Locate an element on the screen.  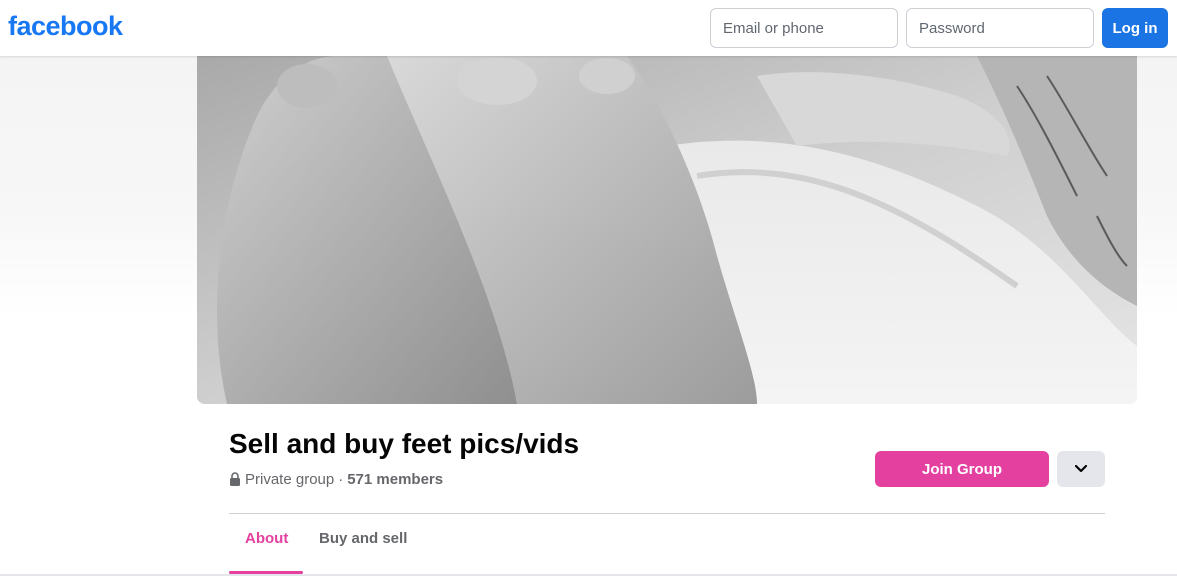
chevron-down-icon is located at coordinates (1081, 469).